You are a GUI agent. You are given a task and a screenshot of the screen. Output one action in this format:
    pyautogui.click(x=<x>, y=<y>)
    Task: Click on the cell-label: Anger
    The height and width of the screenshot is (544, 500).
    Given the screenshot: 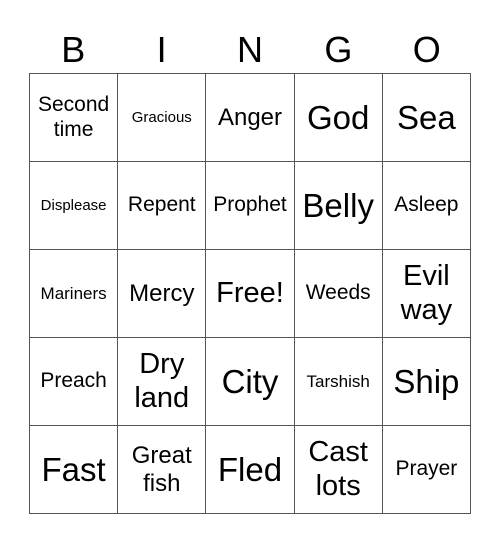 What is the action you would take?
    pyautogui.click(x=250, y=117)
    